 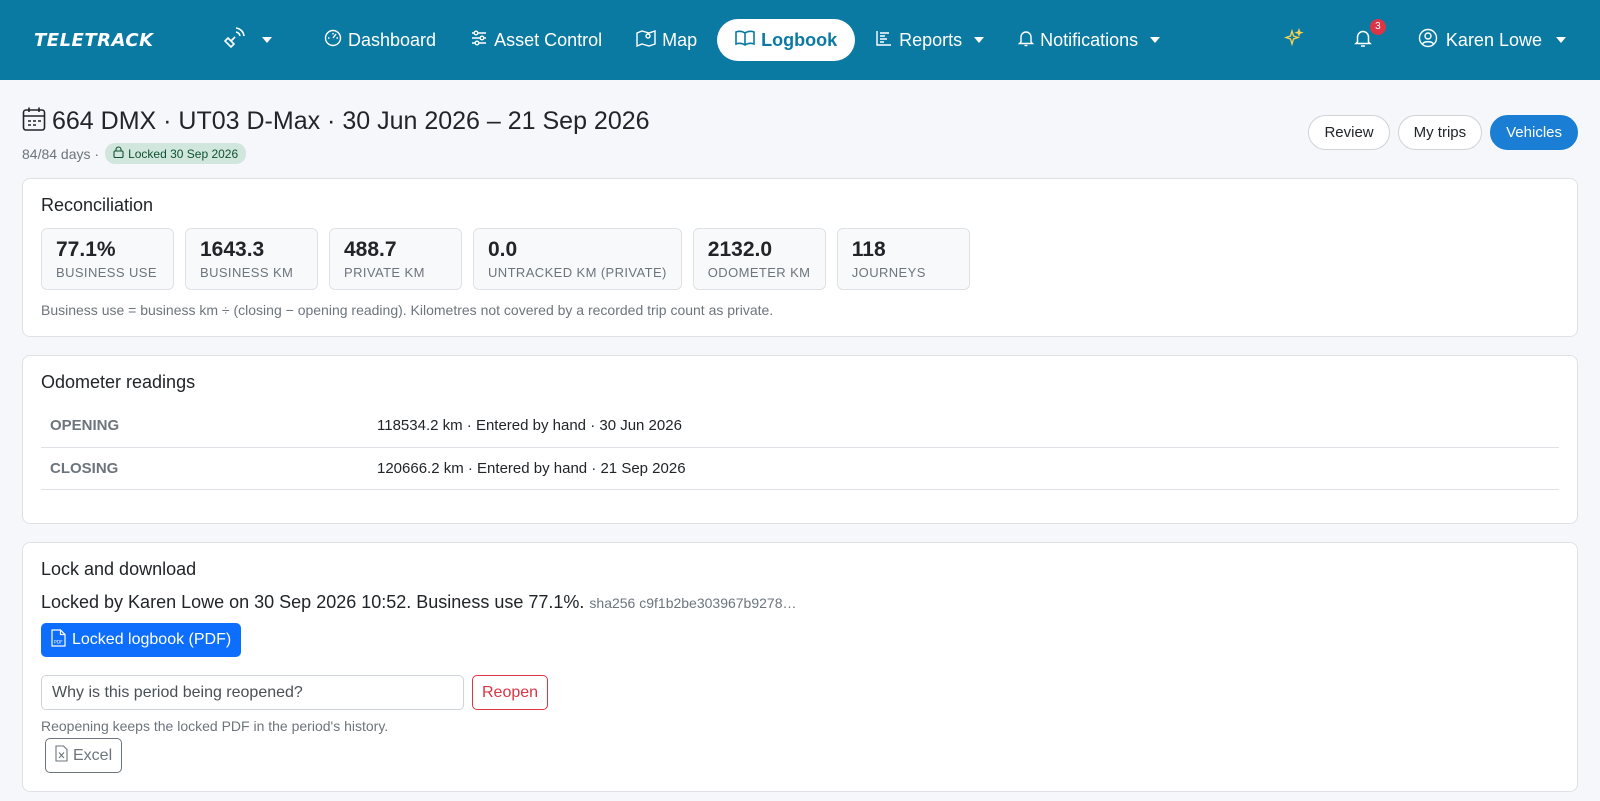 I want to click on nav-logbook: Logbook, so click(x=786, y=40).